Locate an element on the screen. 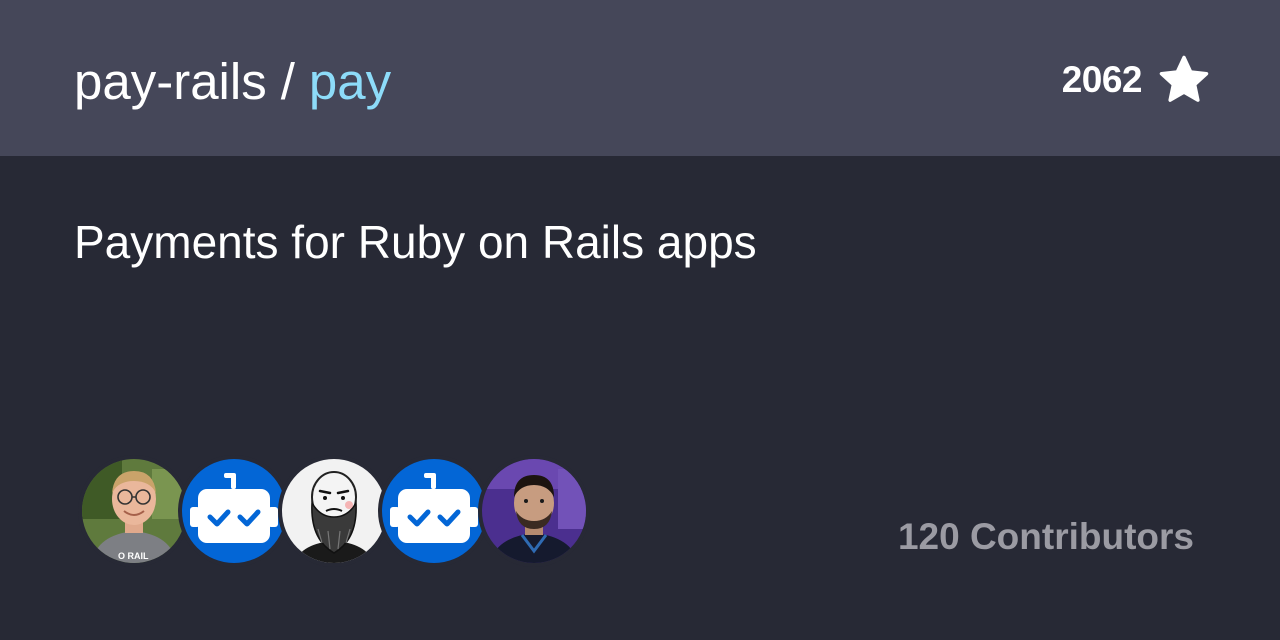 This screenshot has width=1280, height=640. star-count: 2062 is located at coordinates (1102, 79).